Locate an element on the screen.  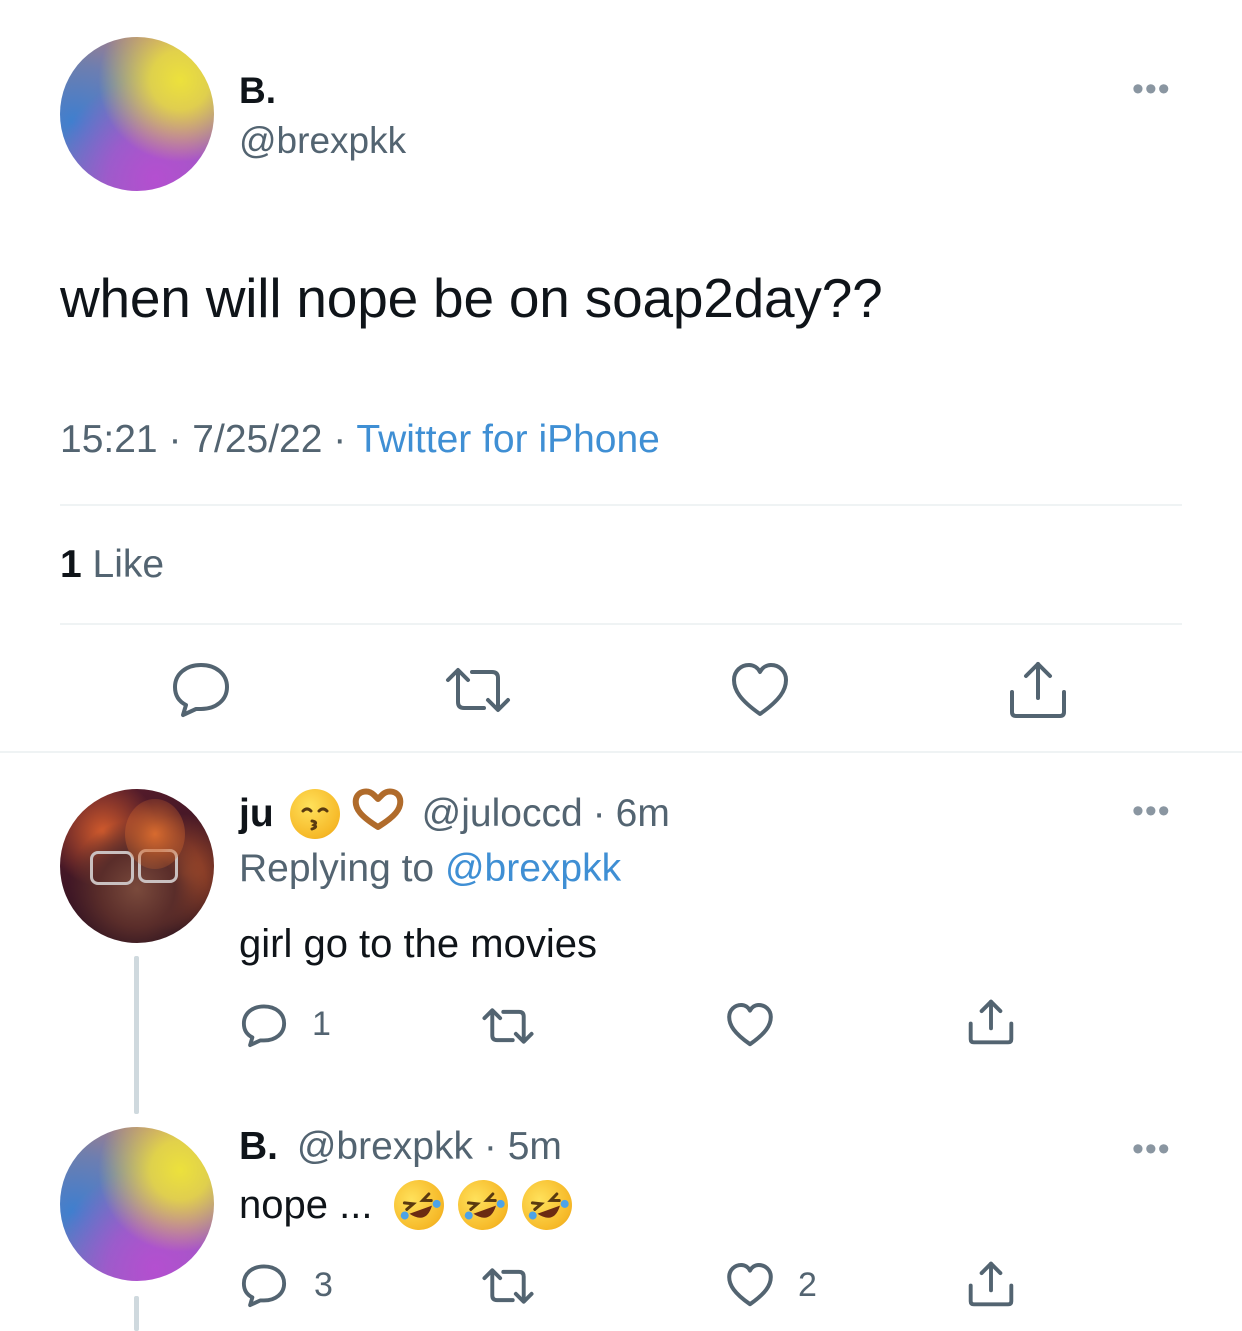
kissing-face-emoji-icon is located at coordinates (314, 814).